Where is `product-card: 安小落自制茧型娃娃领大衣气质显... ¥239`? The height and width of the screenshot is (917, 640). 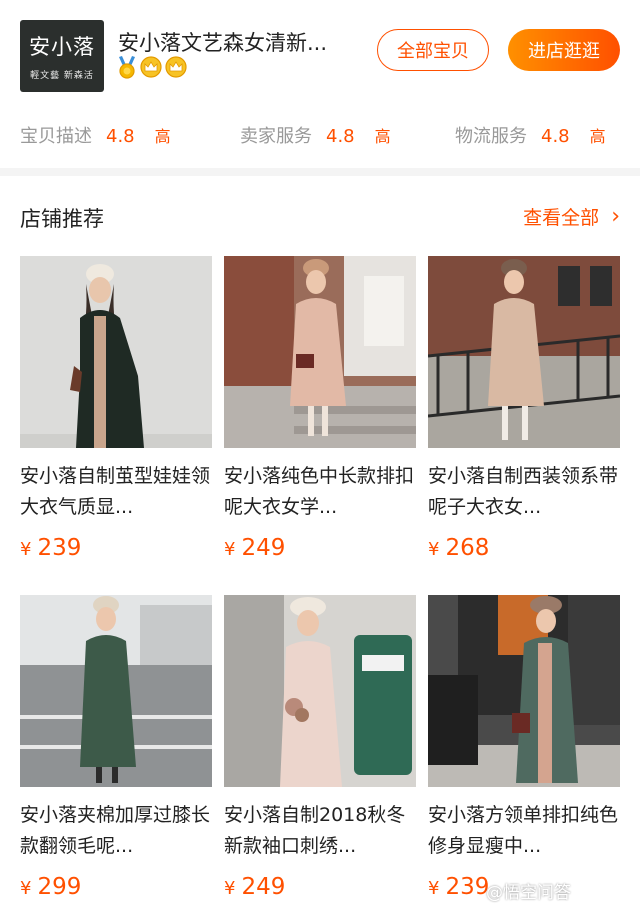
product-card: 安小落自制茧型娃娃领大衣气质显... ¥239 is located at coordinates (116, 408).